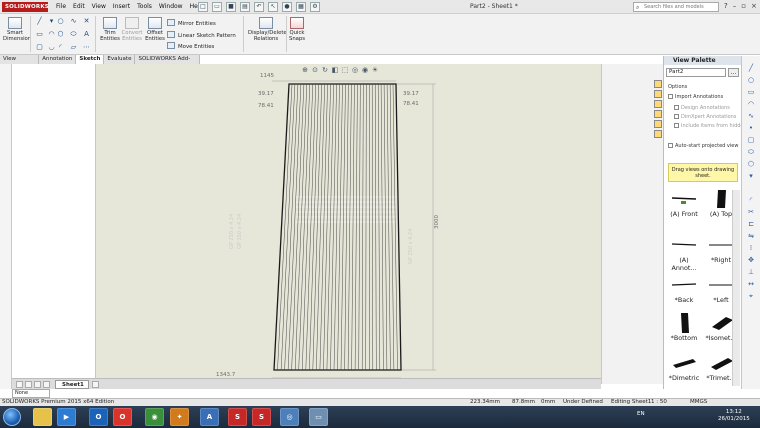  What do you see at coordinates (20, 63) in the screenshot?
I see `tab-view-layout: View Layout` at bounding box center [20, 63].